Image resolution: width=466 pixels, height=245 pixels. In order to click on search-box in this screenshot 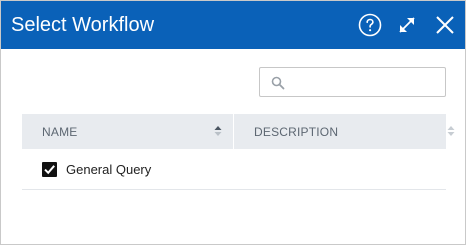, I will do `click(352, 82)`.